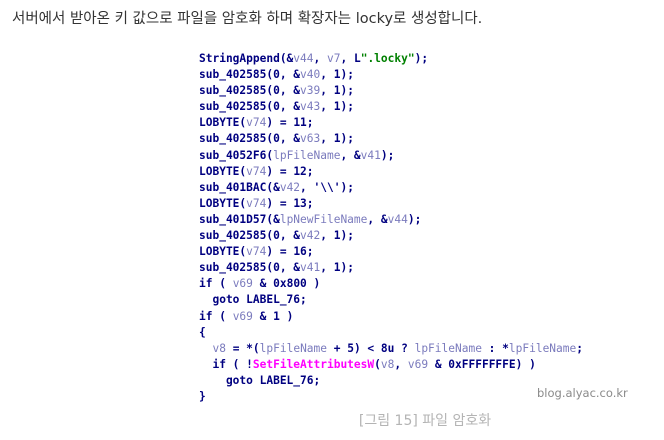 This screenshot has width=664, height=440. What do you see at coordinates (239, 187) in the screenshot?
I see `code-token: sub_401BAC(&` at bounding box center [239, 187].